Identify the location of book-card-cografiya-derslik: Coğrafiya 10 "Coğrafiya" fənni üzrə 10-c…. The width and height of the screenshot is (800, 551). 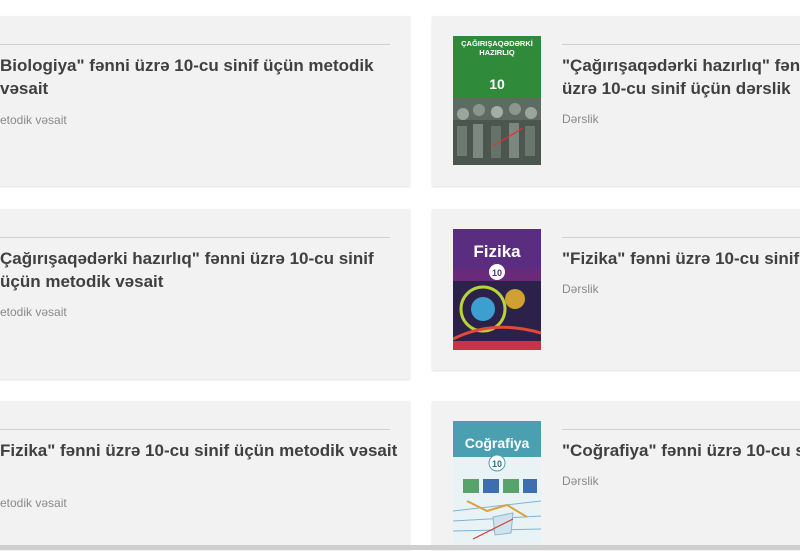
(616, 476).